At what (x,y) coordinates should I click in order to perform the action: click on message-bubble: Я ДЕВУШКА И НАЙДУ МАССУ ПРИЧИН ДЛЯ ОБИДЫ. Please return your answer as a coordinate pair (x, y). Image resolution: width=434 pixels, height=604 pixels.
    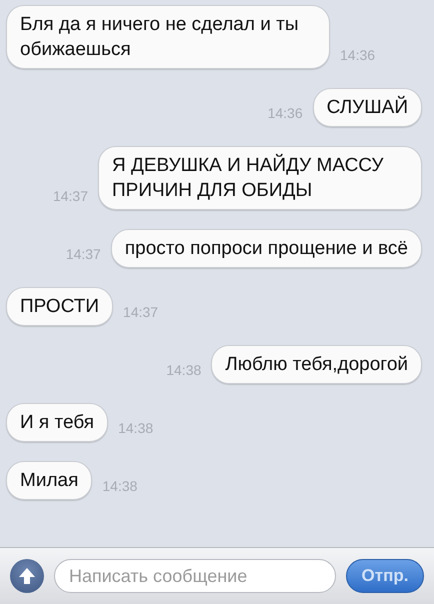
    Looking at the image, I should click on (260, 178).